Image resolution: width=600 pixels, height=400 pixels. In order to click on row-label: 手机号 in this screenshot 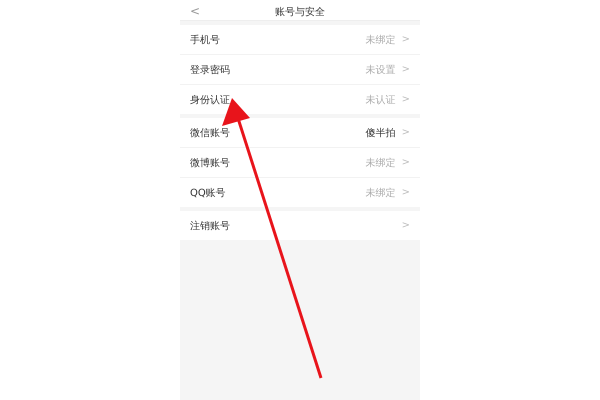, I will do `click(205, 40)`.